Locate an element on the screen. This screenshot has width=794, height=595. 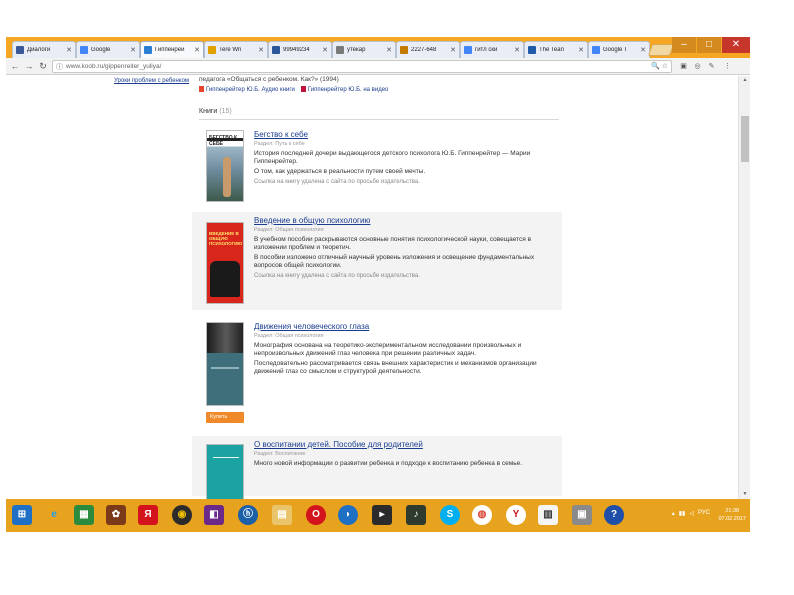
internet-explorer-icon: e is located at coordinates (54, 515).